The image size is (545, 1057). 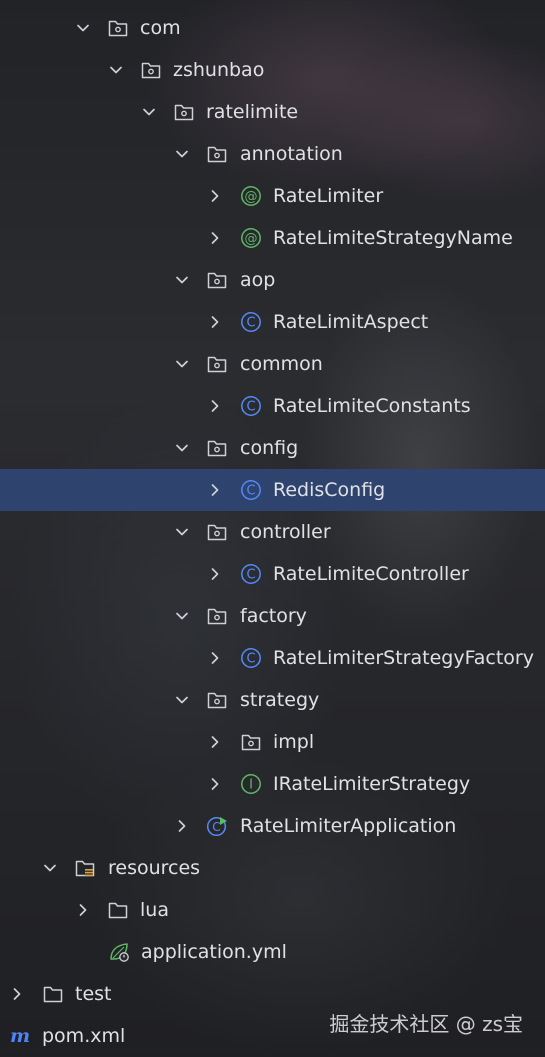 I want to click on maven-icon: m, so click(x=20, y=1036).